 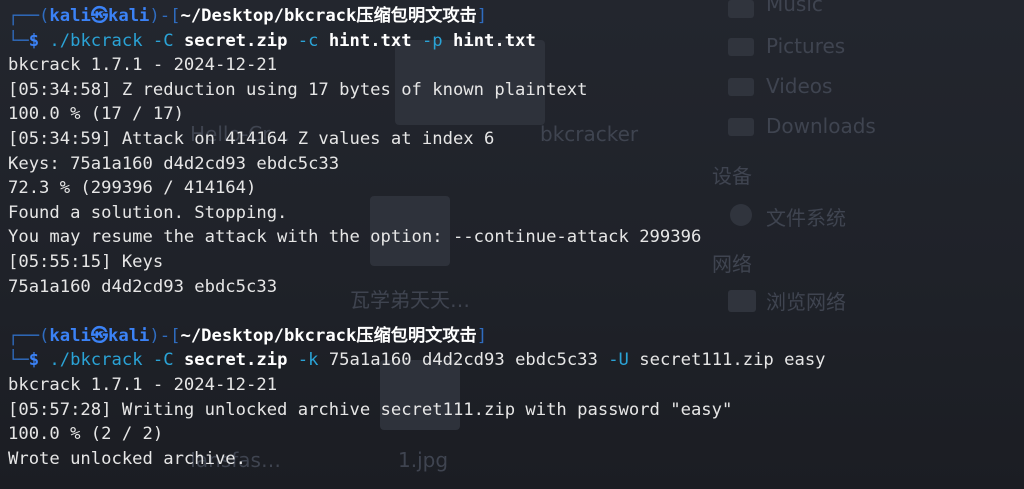 I want to click on command-token: -c, so click(x=303, y=40).